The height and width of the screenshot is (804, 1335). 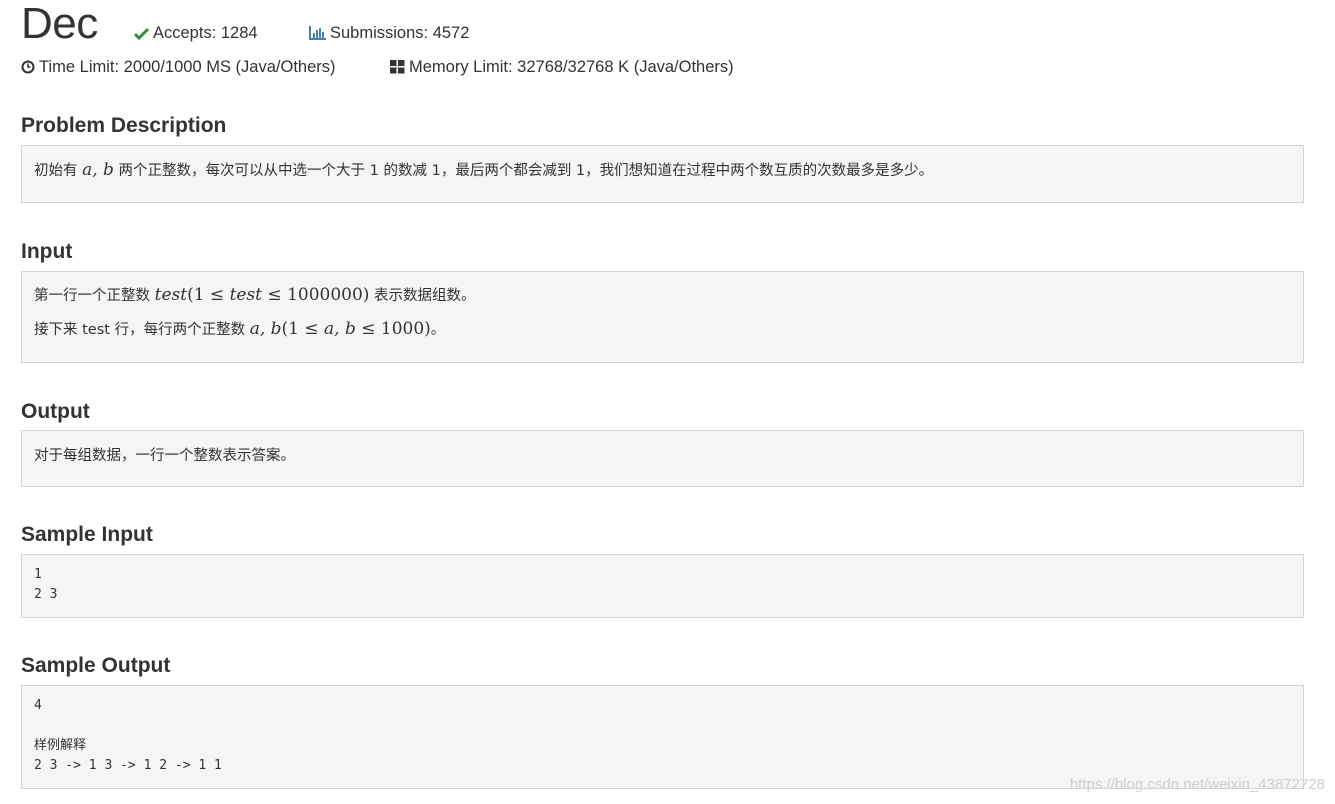 I want to click on watermark: https://blog.csdn.net/weixin_43872728, so click(x=1197, y=784).